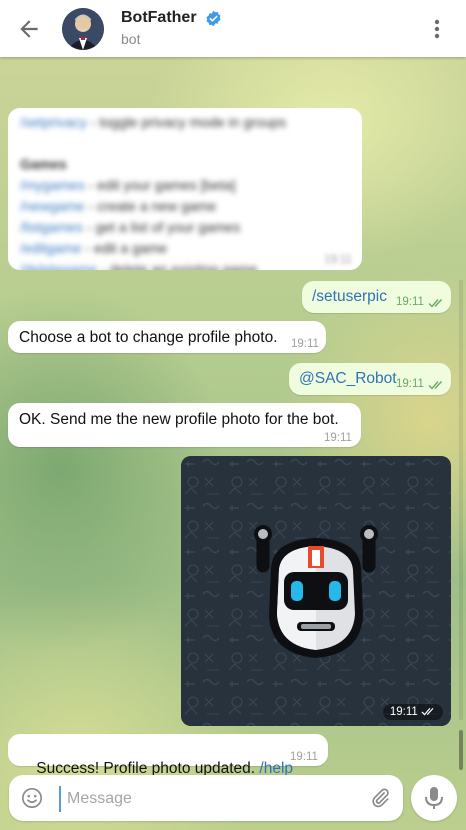  Describe the element at coordinates (43, 164) in the screenshot. I see `line-text: Games` at that location.